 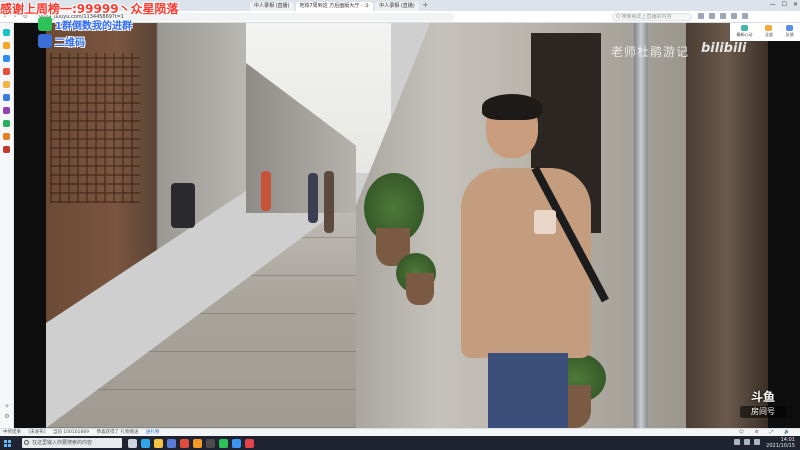 I want to click on taskview-icon, so click(x=132, y=443).